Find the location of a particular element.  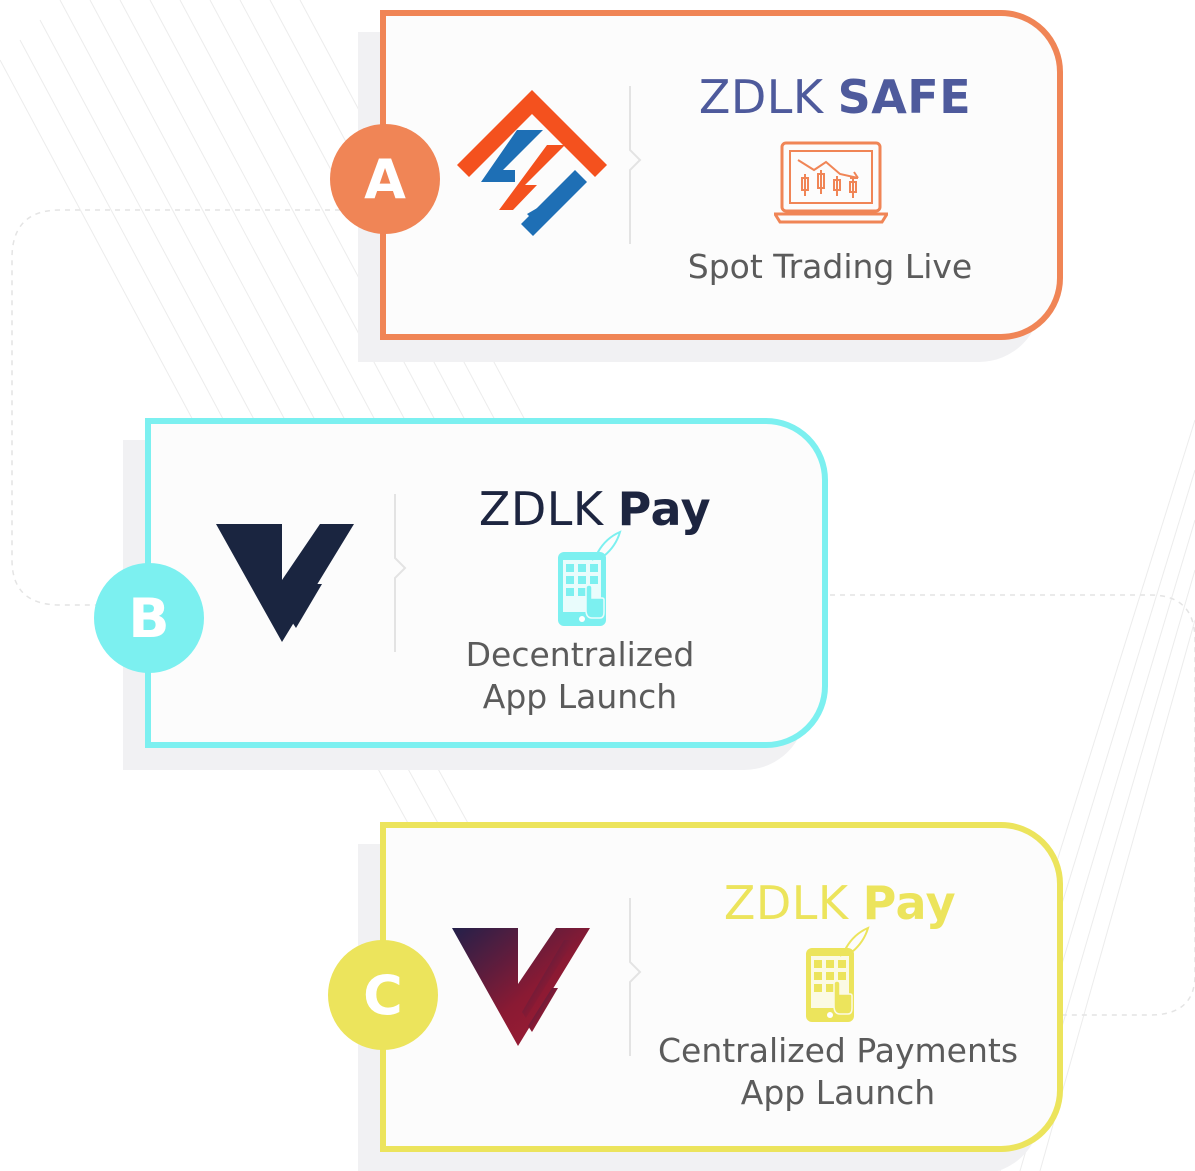

divider-b is located at coordinates (400, 573).